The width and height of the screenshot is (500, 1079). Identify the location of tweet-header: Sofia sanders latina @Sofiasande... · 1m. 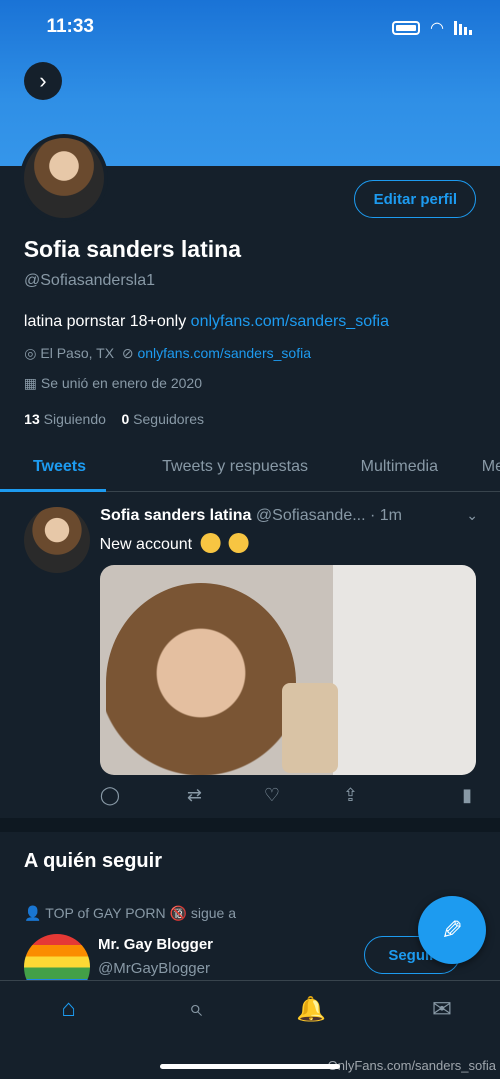
(251, 516).